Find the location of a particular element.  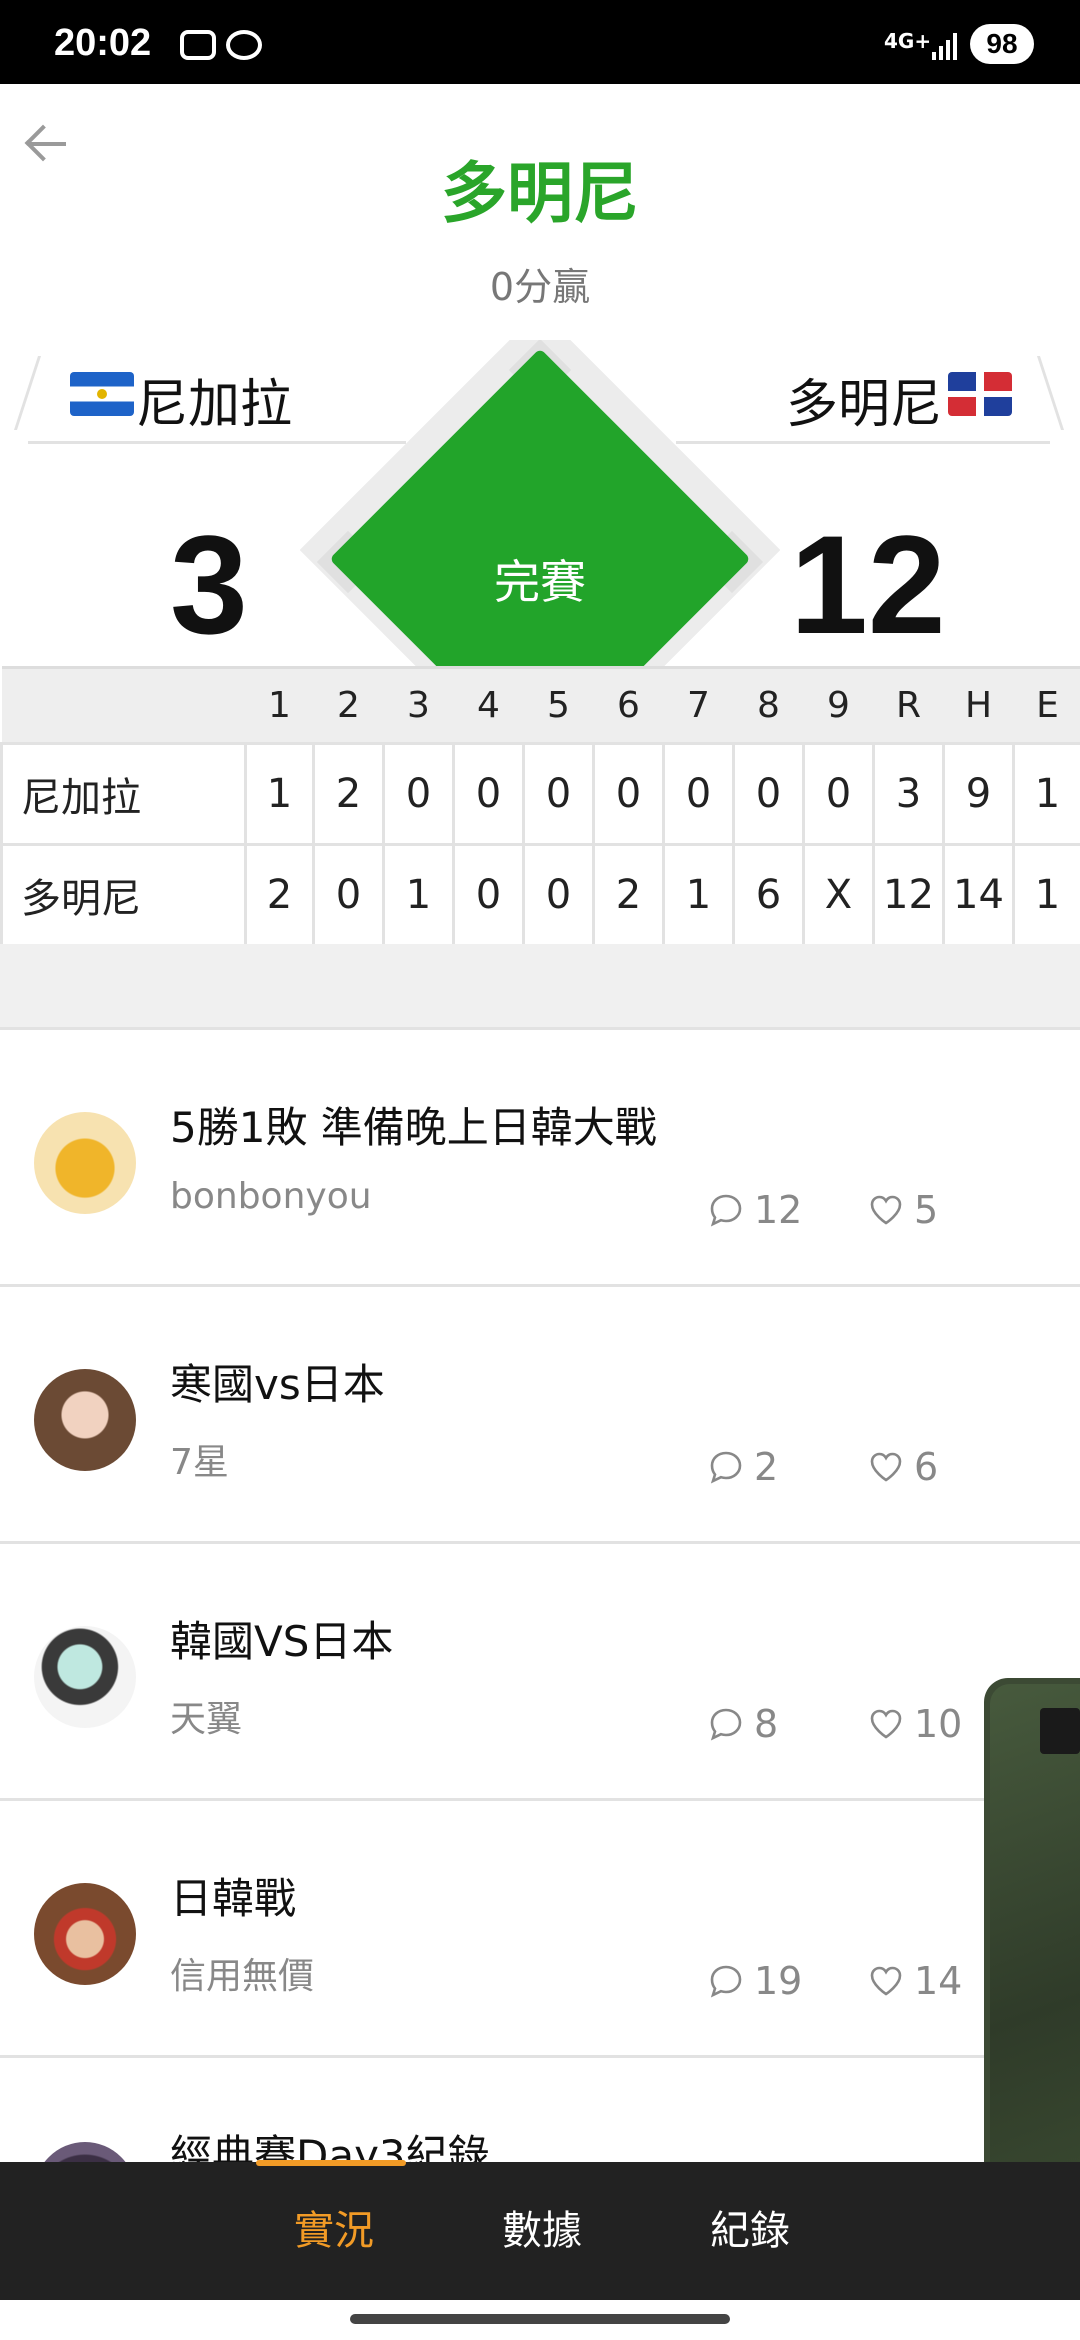

post-author: 7星 is located at coordinates (199, 1459).